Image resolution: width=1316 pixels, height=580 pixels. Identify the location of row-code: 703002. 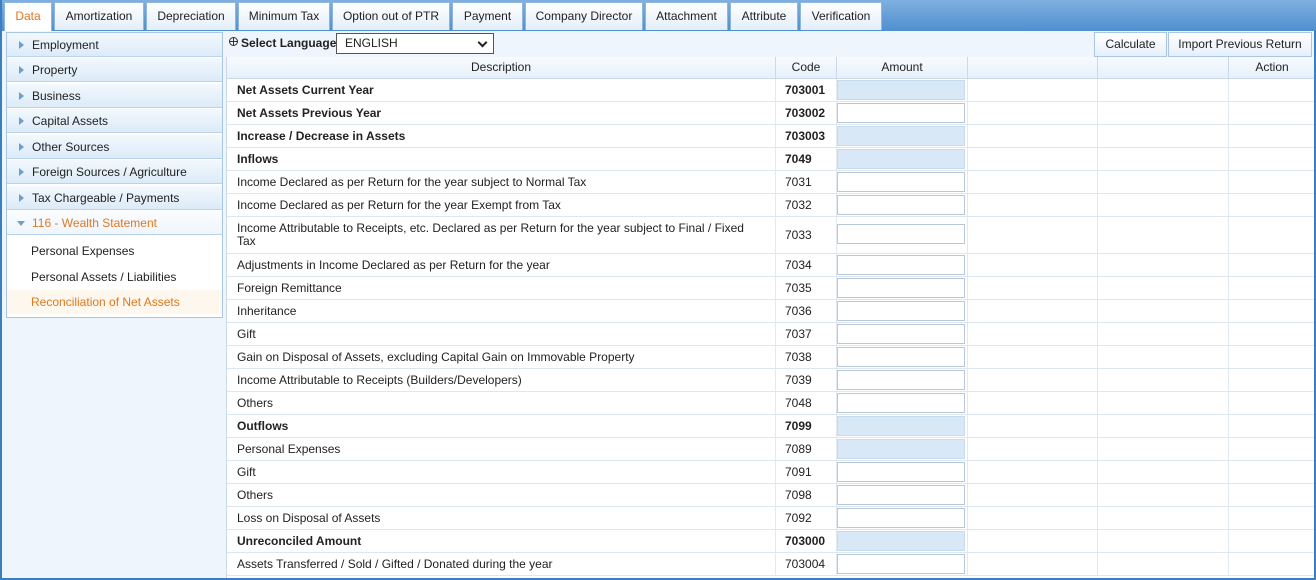
(806, 113).